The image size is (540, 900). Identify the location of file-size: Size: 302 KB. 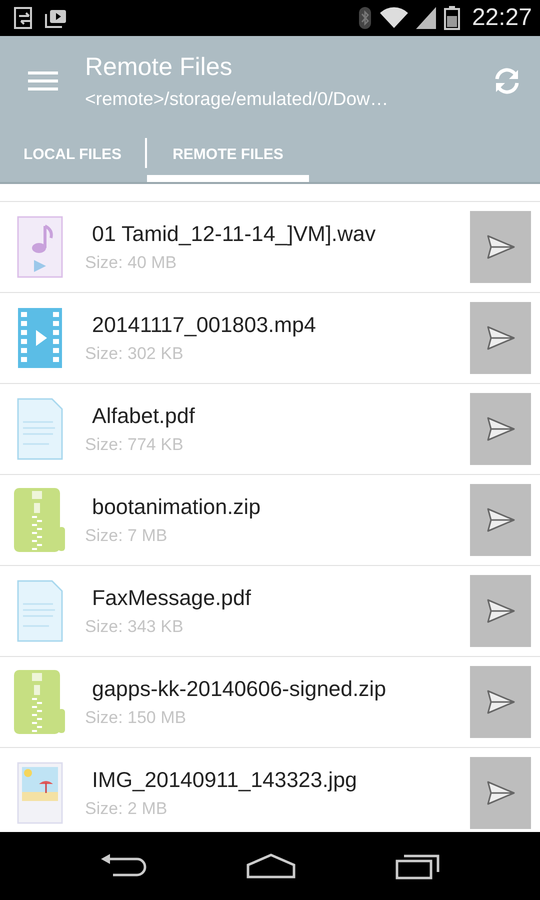
(134, 354).